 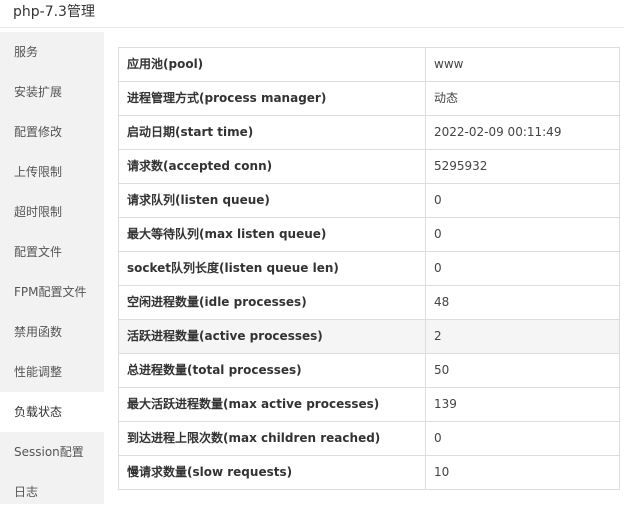 I want to click on row-label: 总进程数量(total processes), so click(x=272, y=370).